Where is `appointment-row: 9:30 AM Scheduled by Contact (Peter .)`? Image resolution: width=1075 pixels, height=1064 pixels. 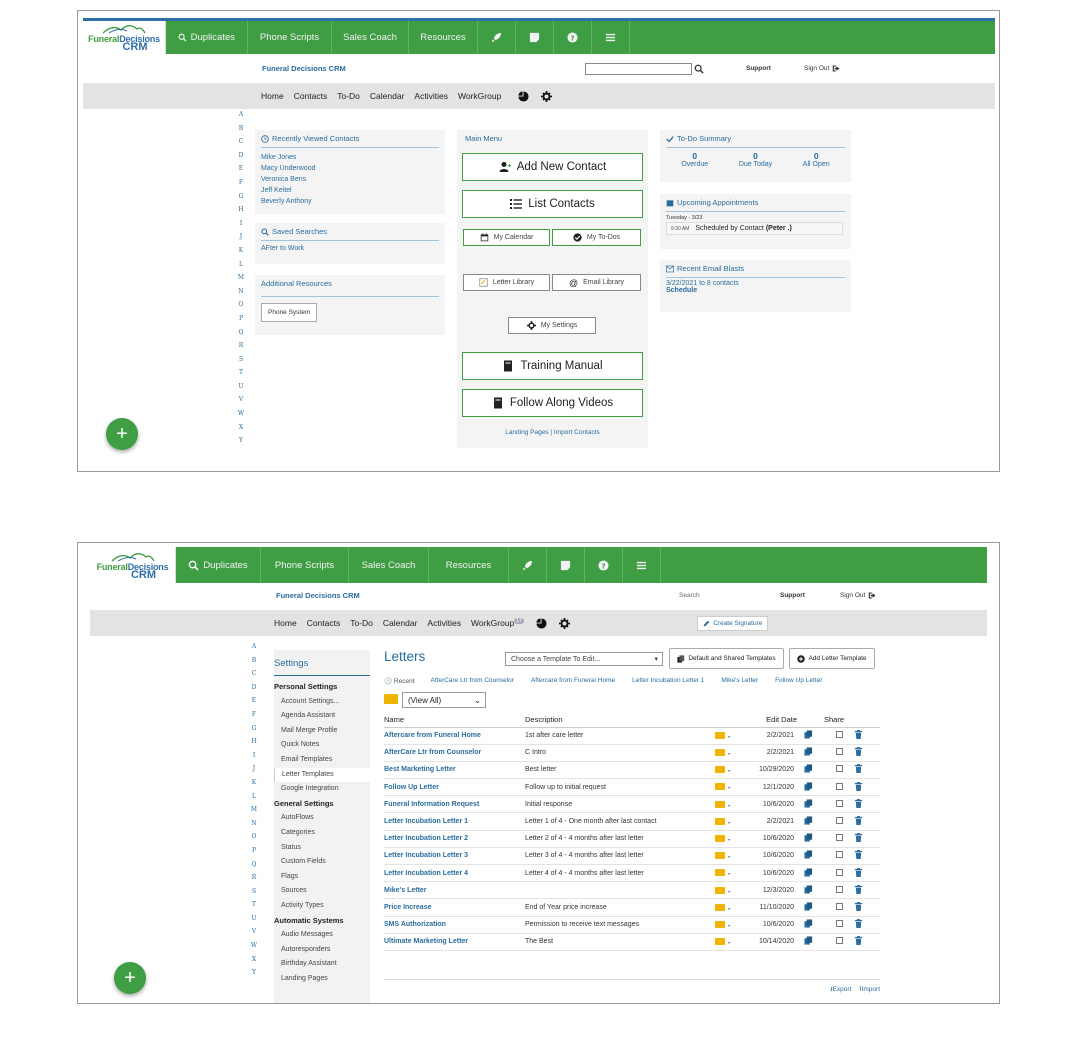
appointment-row: 9:30 AM Scheduled by Contact (Peter .) is located at coordinates (754, 228).